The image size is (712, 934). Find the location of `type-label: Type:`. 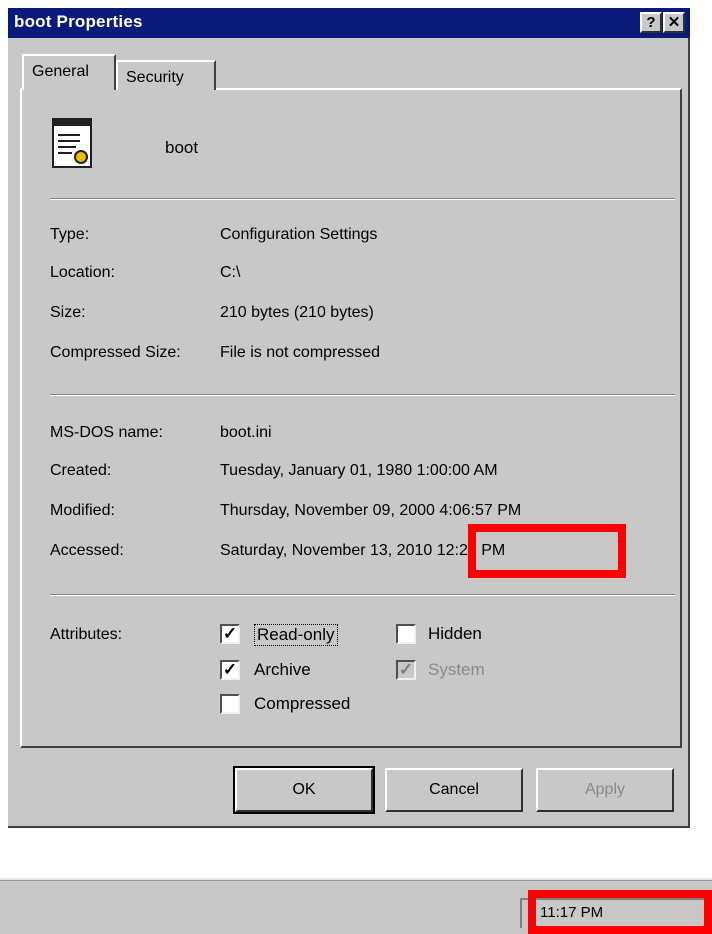

type-label: Type: is located at coordinates (70, 234).